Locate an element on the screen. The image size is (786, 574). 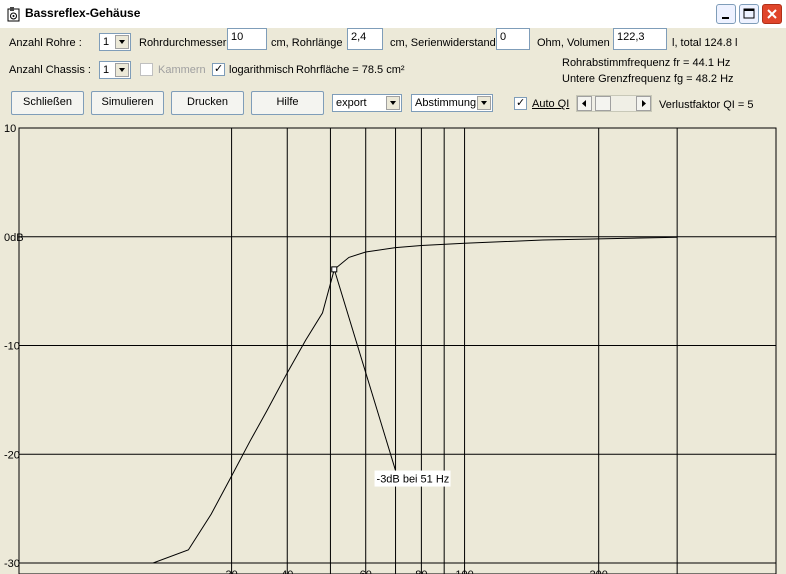
y-tick-label: -30 is located at coordinates (12, 564).